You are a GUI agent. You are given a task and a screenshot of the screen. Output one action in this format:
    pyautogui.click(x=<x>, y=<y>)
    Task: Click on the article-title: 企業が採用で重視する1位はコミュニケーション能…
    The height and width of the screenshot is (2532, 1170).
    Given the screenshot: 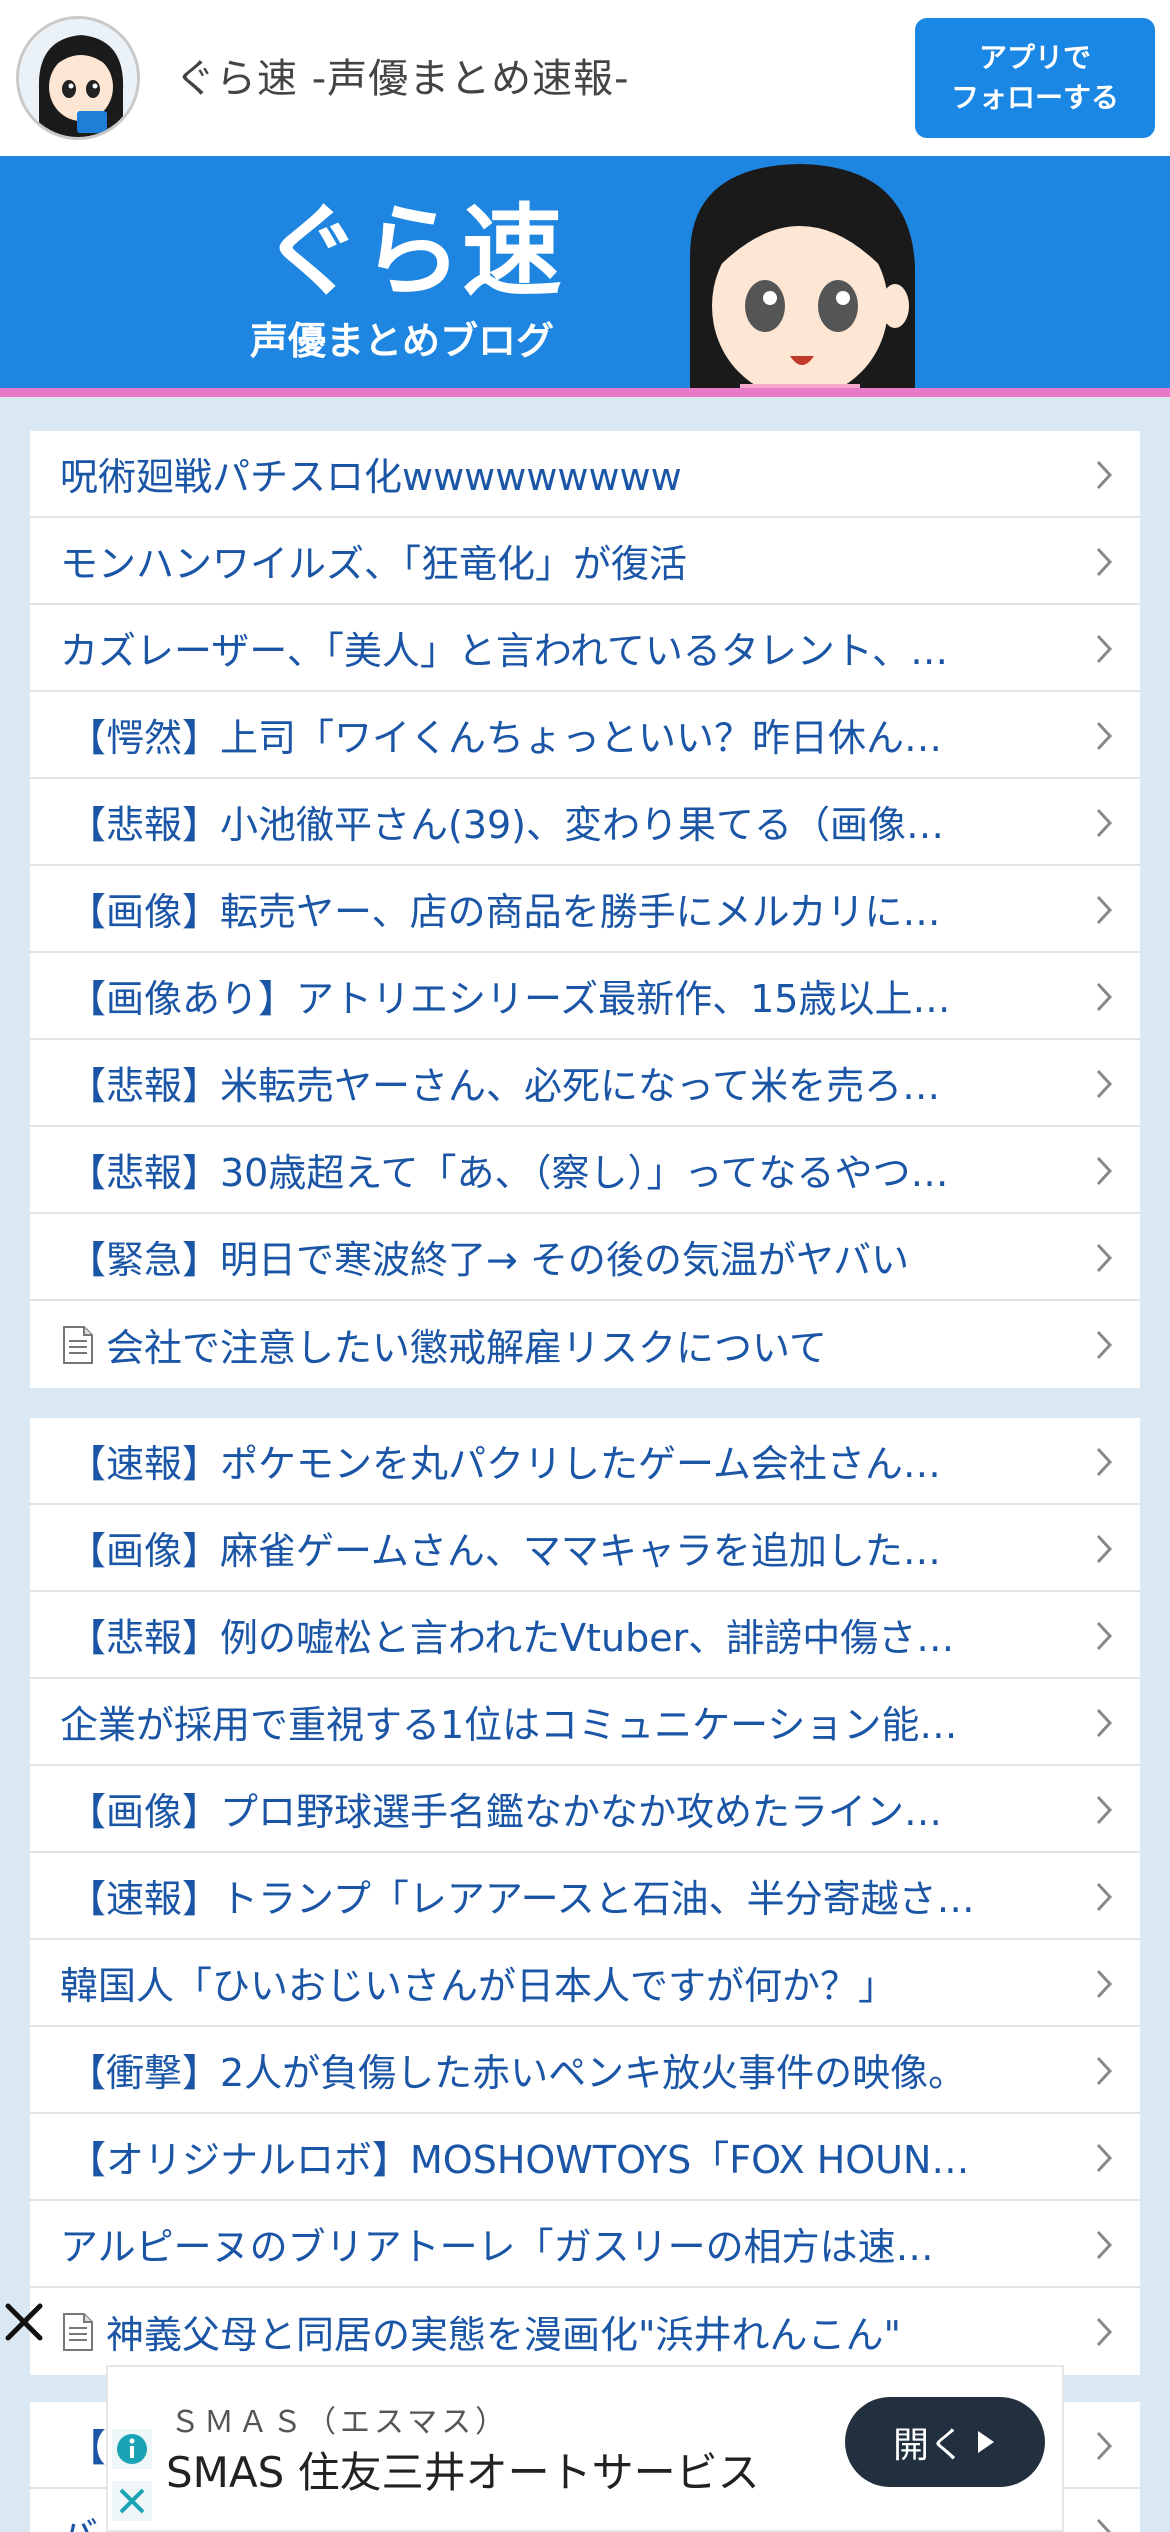 What is the action you would take?
    pyautogui.click(x=509, y=1725)
    